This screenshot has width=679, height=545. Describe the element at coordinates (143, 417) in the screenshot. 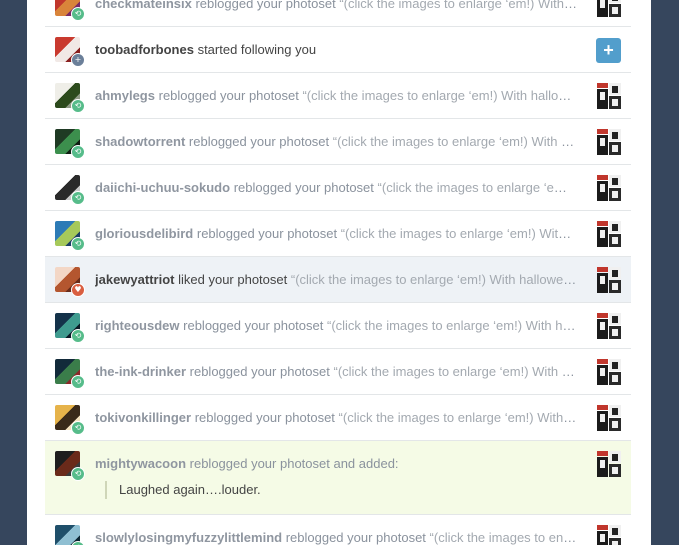

I see `username-link: tokivonkillinger` at that location.